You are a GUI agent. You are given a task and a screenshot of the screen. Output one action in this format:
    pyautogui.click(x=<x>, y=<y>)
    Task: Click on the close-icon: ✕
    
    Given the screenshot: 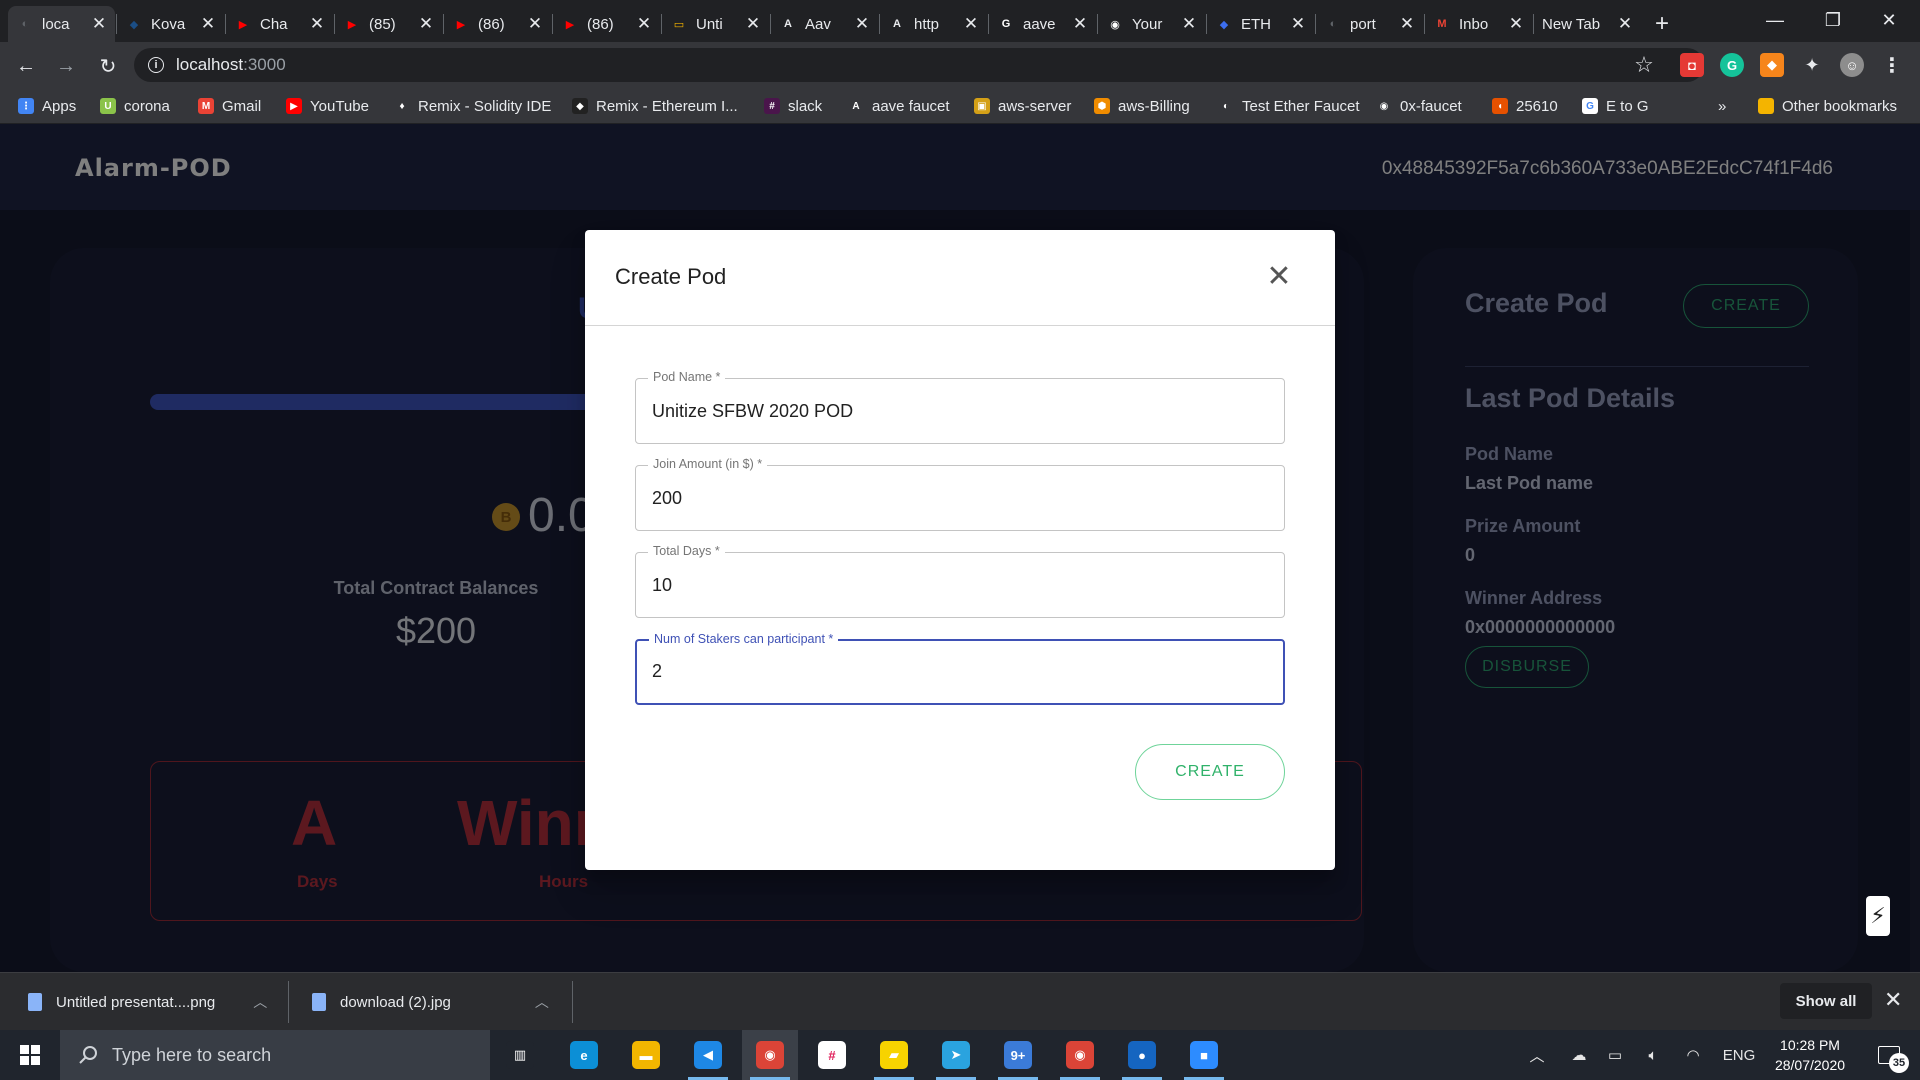 What is the action you would take?
    pyautogui.click(x=1279, y=276)
    